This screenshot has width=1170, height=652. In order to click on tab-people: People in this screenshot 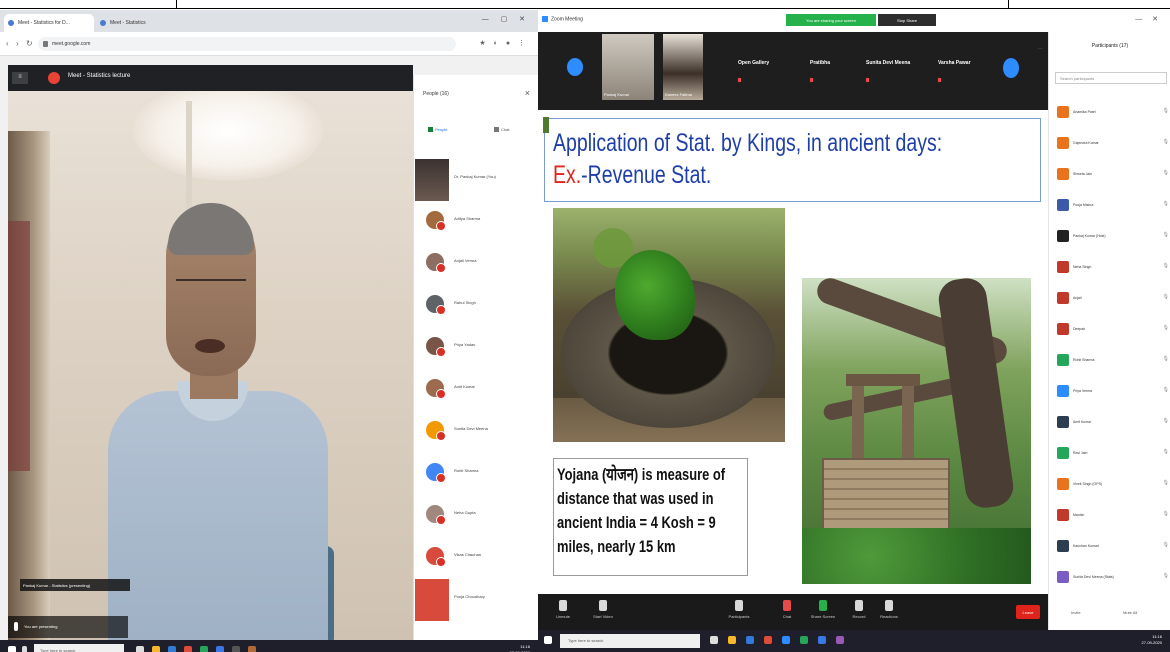, I will do `click(437, 129)`.